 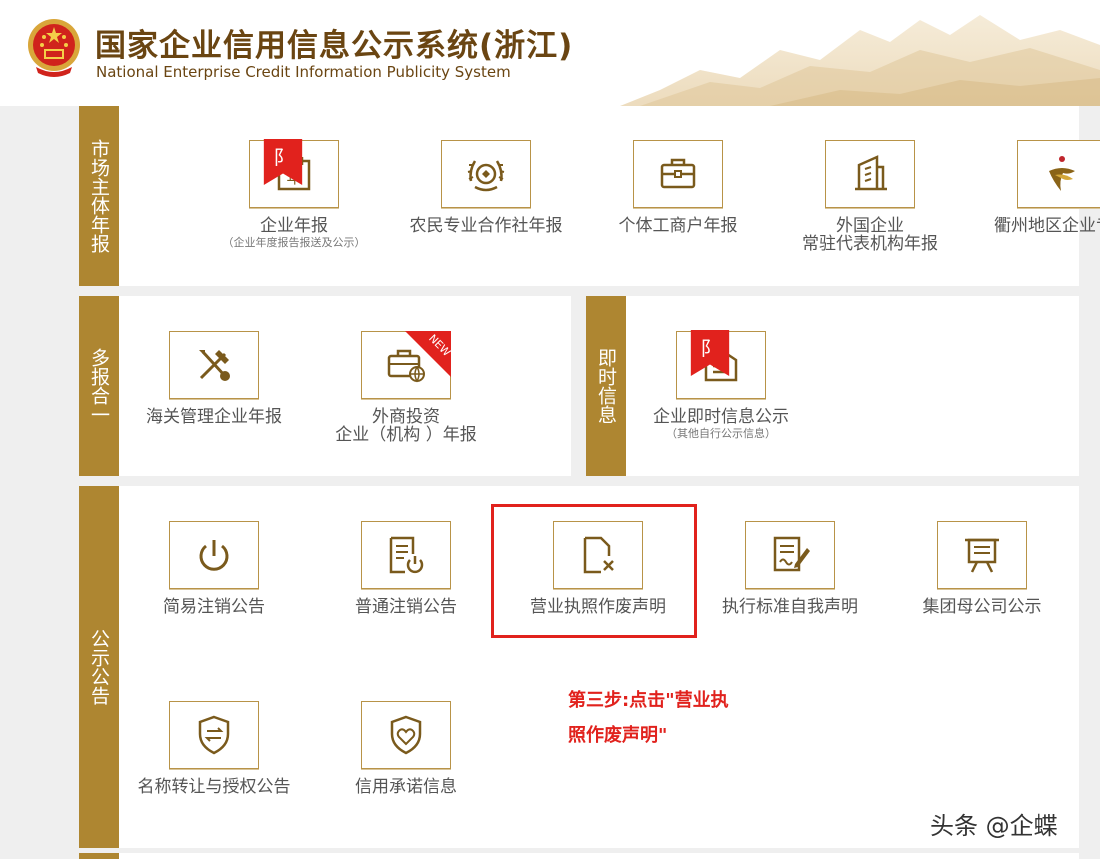 What do you see at coordinates (791, 554) in the screenshot?
I see `document-pen-icon` at bounding box center [791, 554].